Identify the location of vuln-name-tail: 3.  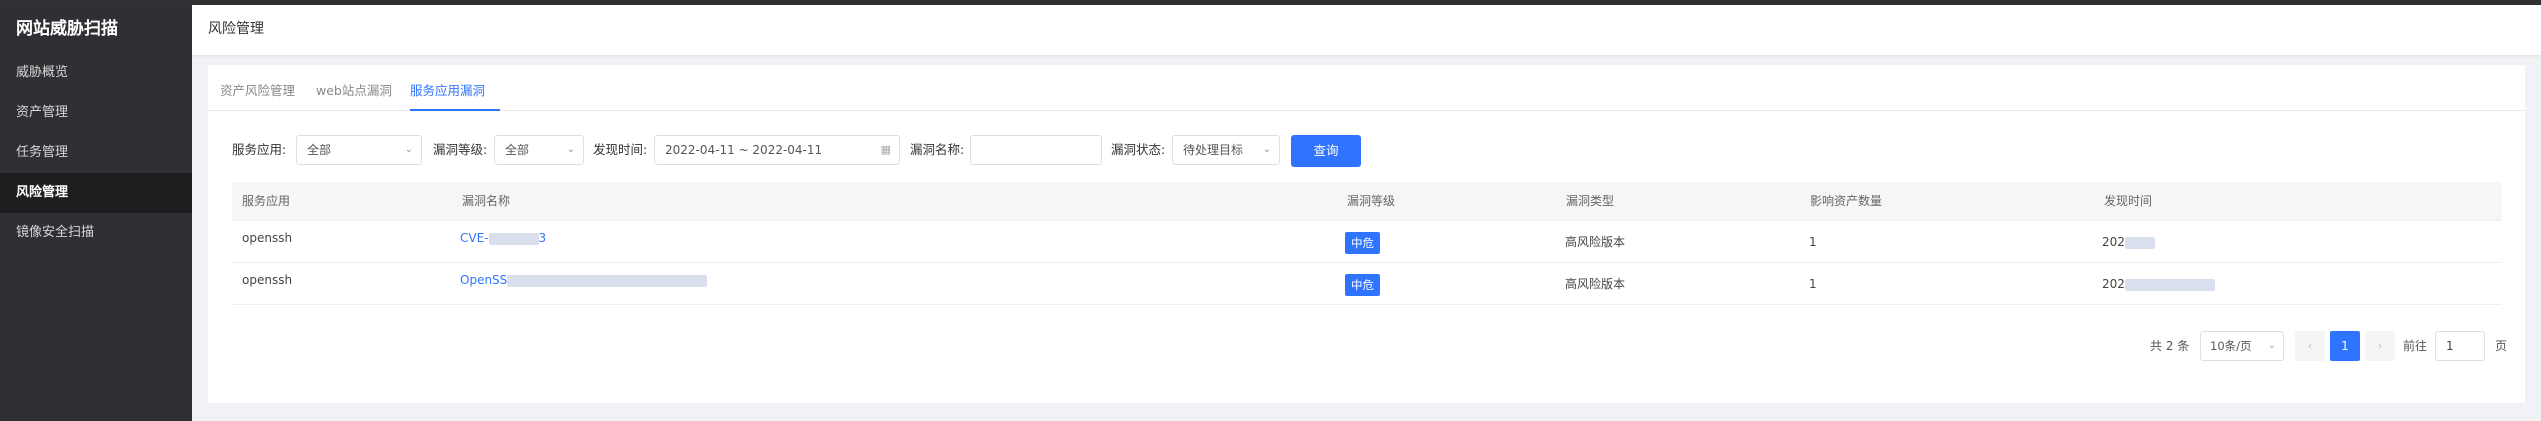
(542, 238).